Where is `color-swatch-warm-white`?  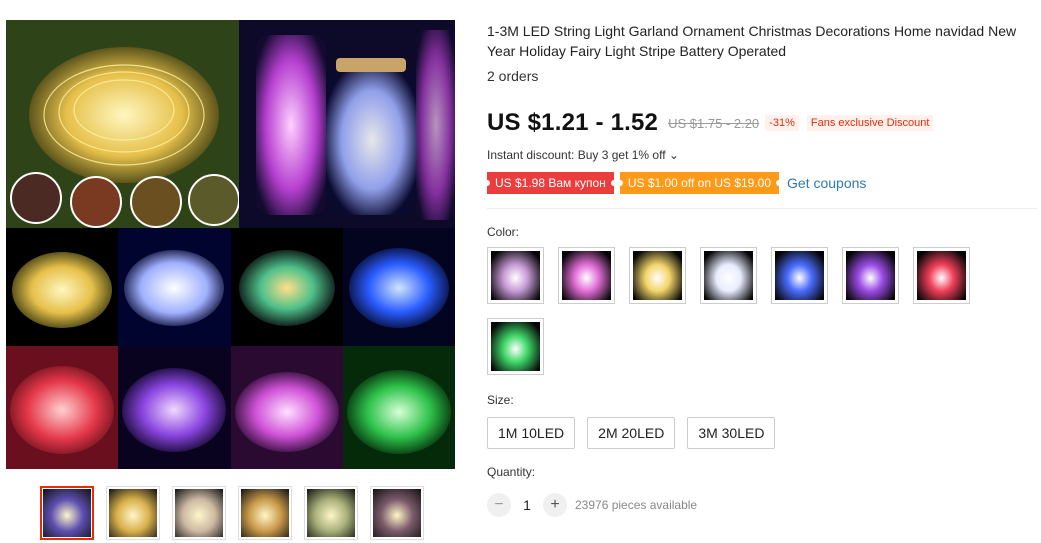 color-swatch-warm-white is located at coordinates (657, 275).